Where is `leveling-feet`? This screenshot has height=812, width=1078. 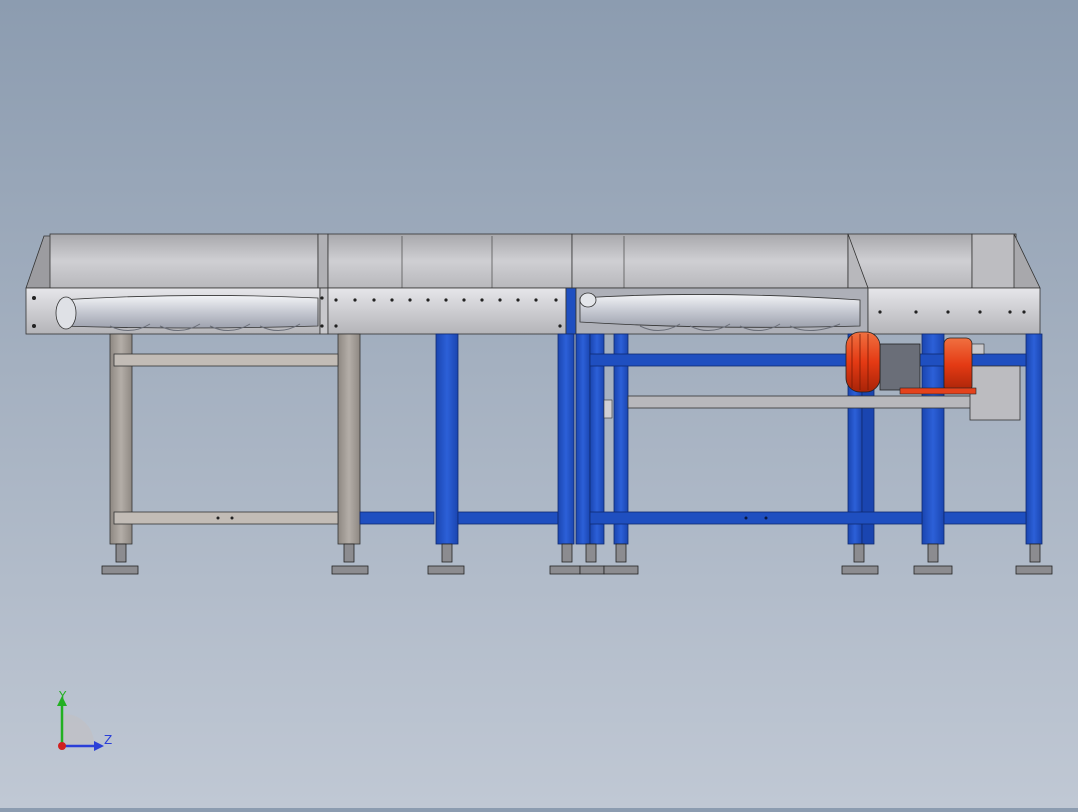 leveling-feet is located at coordinates (577, 559).